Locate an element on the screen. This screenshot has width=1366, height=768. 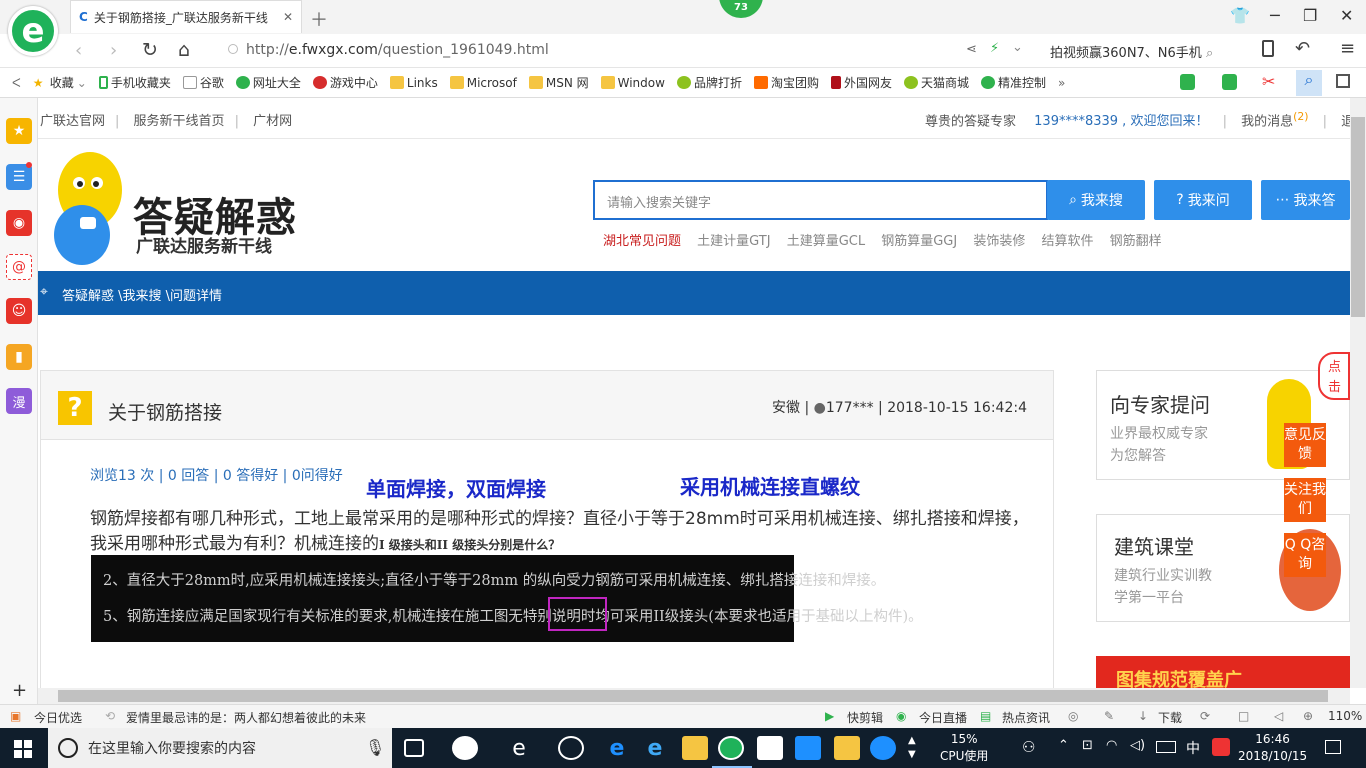
back-icon: ‹ is located at coordinates (78, 50).